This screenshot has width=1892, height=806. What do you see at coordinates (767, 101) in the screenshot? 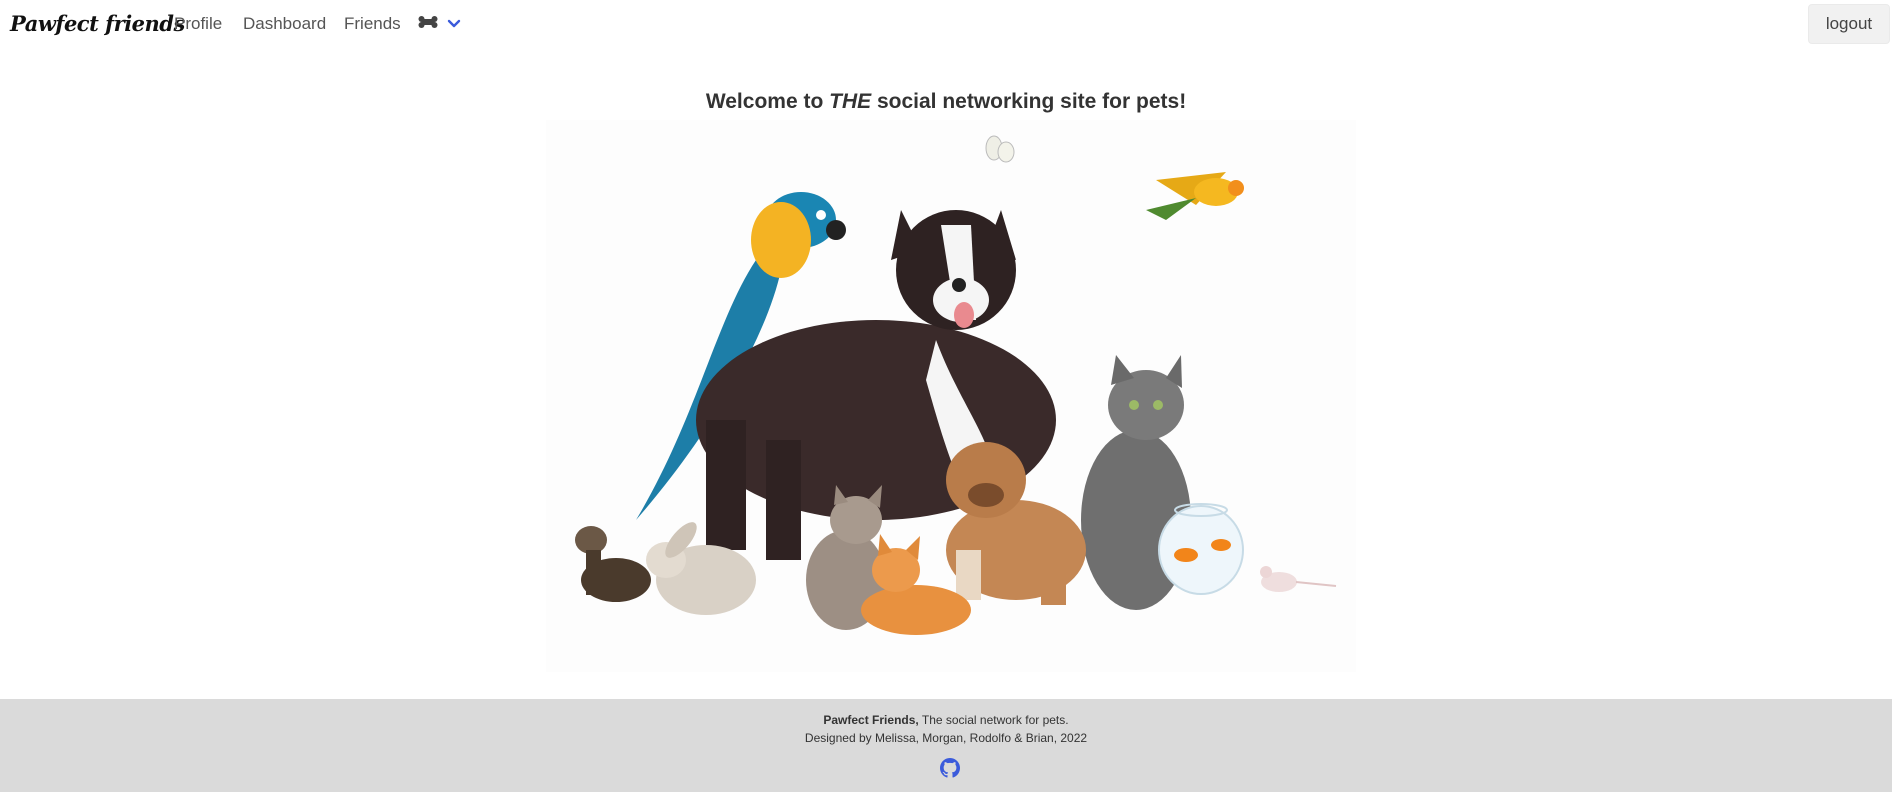
I see `welcome-prefix: Welcome to` at bounding box center [767, 101].